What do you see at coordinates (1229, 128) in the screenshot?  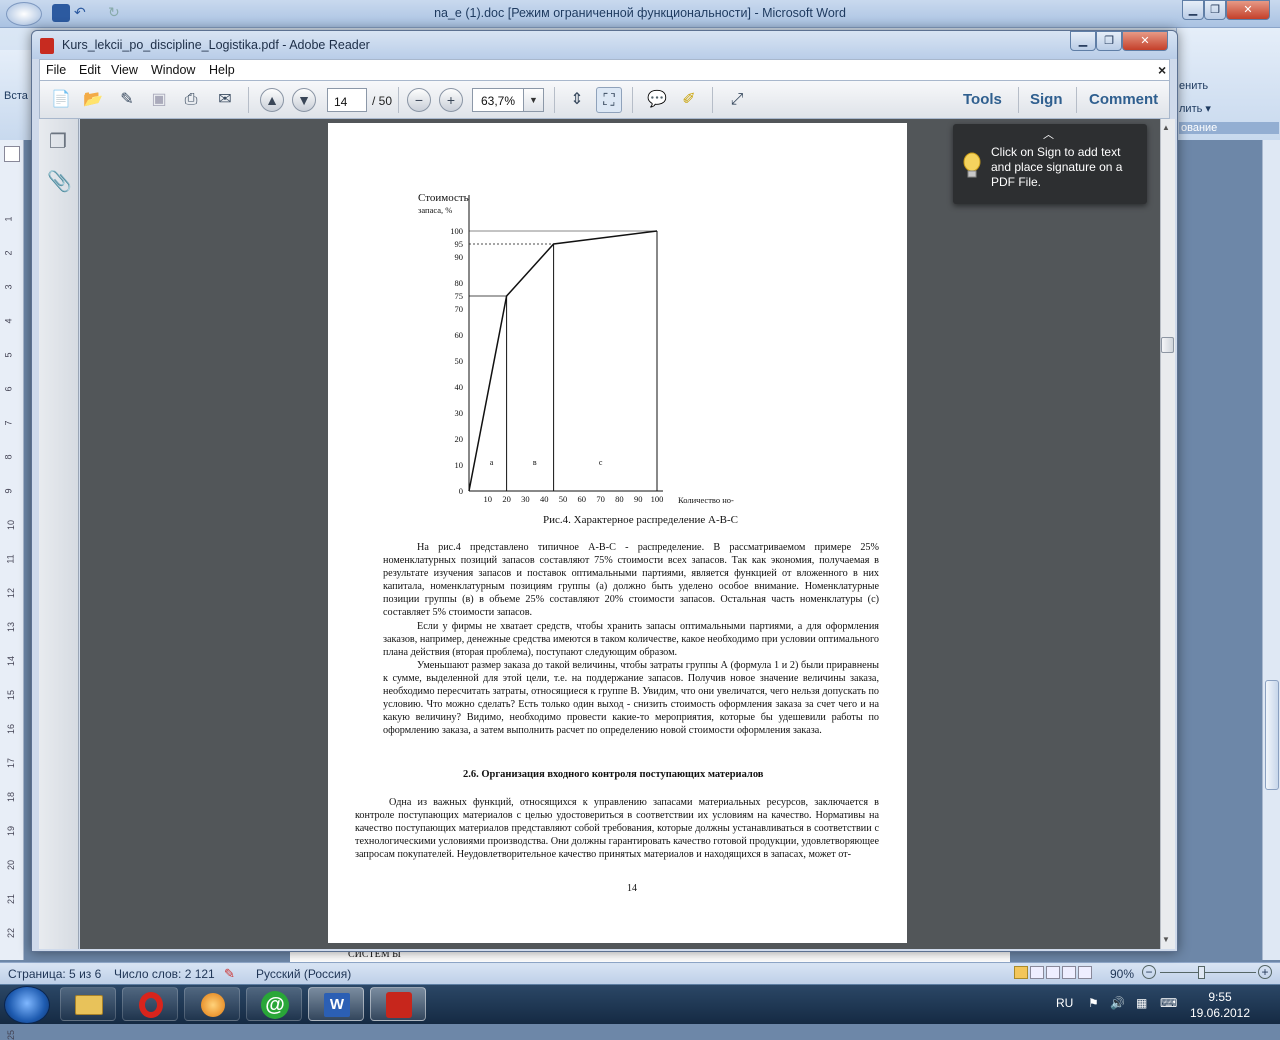 I see `editing-group-label: ование` at bounding box center [1229, 128].